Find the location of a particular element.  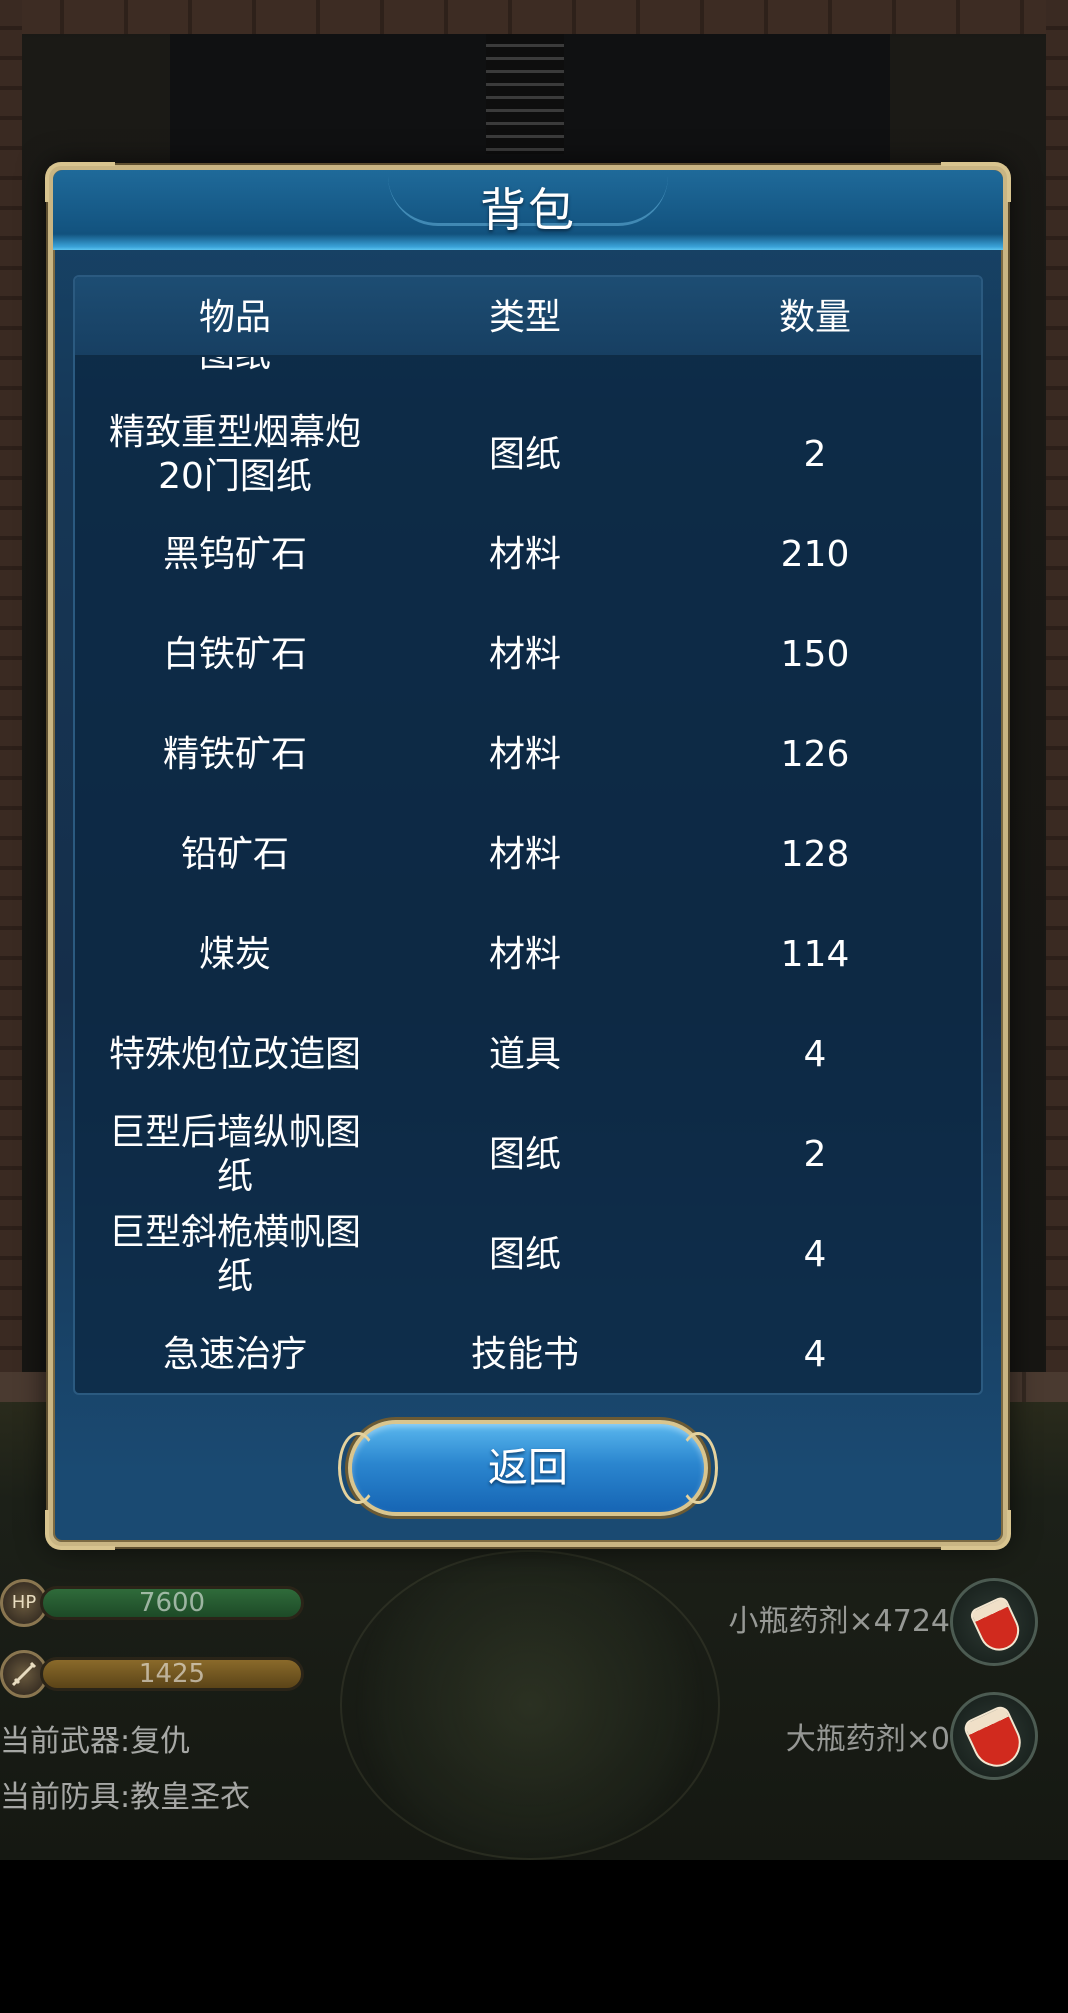

table-row: 特殊炮位改造图 道具 4 is located at coordinates (528, 1055).